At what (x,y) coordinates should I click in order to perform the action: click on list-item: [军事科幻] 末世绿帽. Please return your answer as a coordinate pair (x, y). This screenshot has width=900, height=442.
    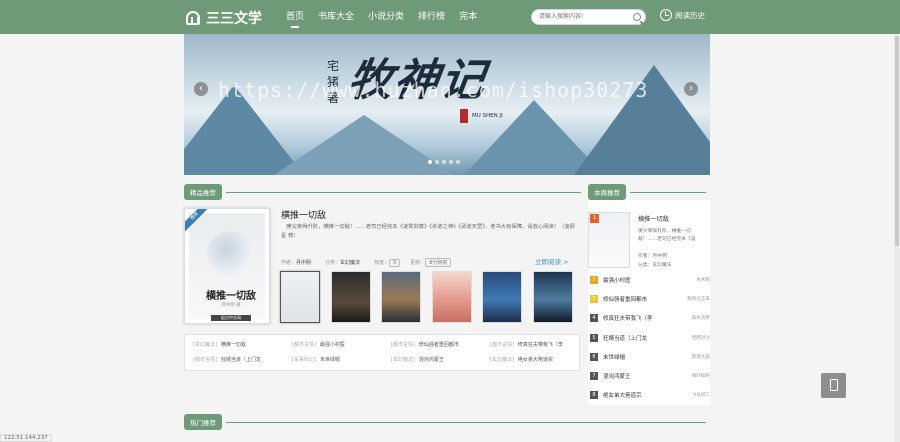
    Looking at the image, I should click on (341, 359).